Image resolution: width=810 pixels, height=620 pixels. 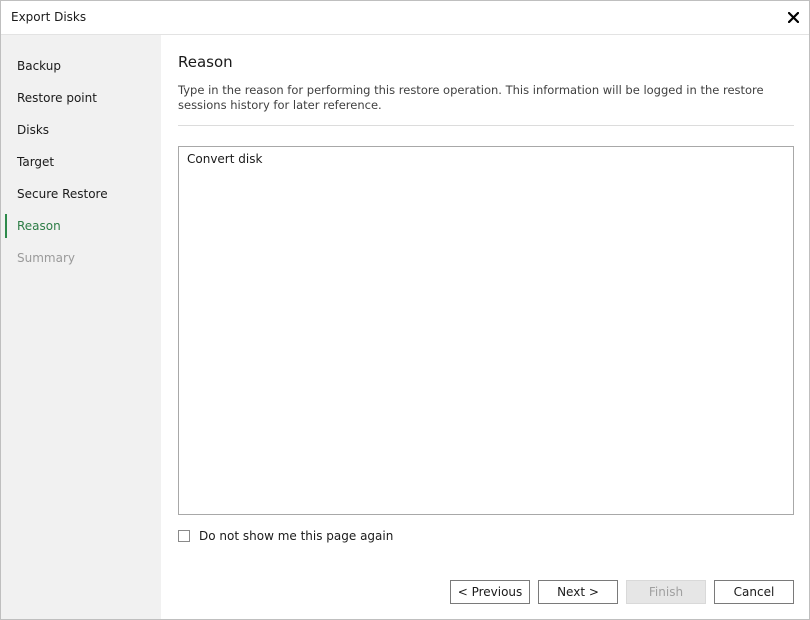 I want to click on do-not-show-again-option: Do not show me this page again, so click(x=285, y=536).